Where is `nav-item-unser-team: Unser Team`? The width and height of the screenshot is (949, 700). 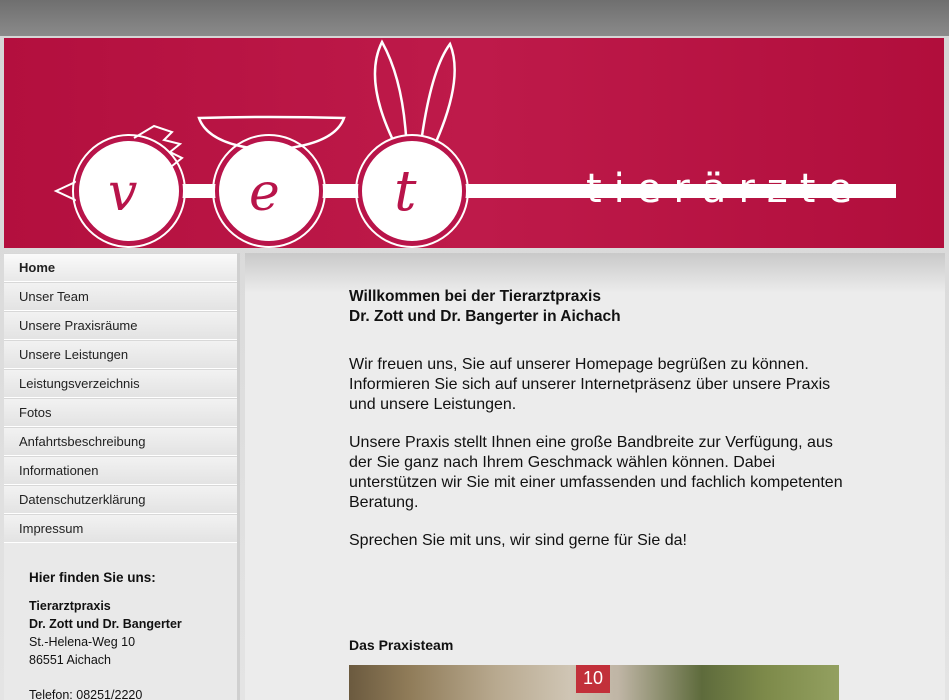 nav-item-unser-team: Unser Team is located at coordinates (120, 296).